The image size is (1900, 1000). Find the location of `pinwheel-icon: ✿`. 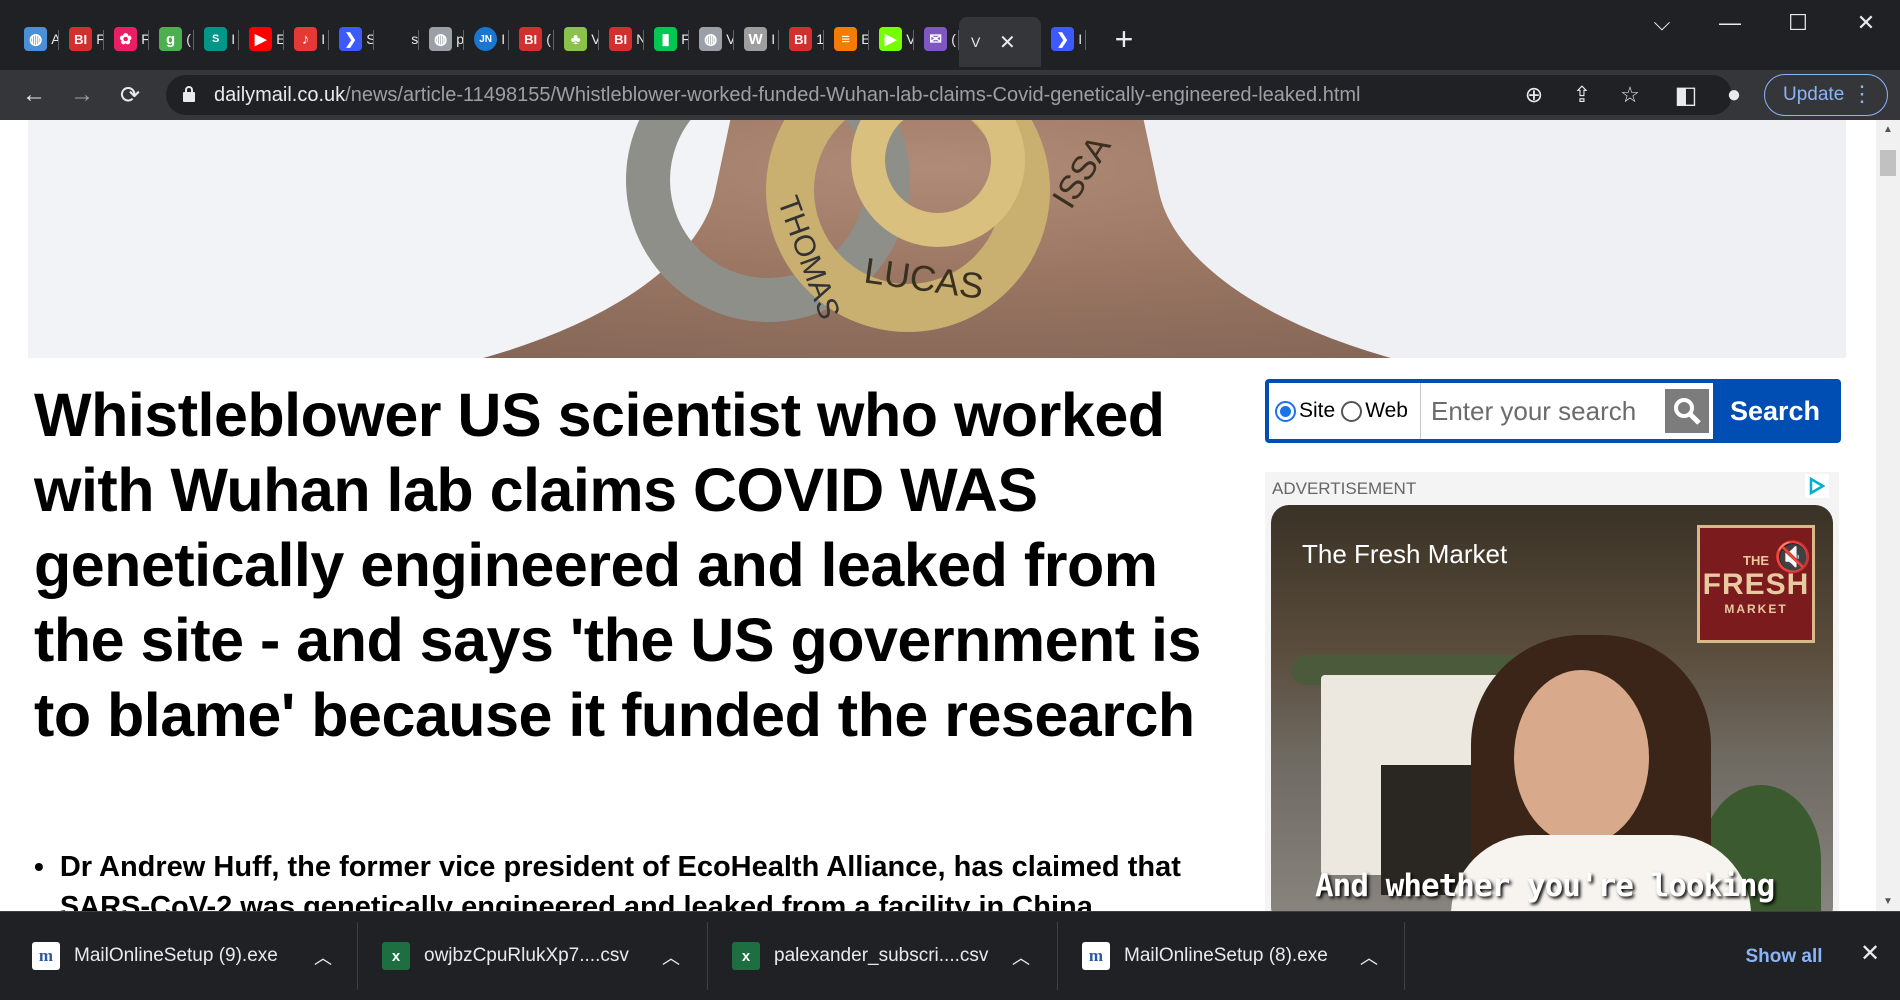

pinwheel-icon: ✿ is located at coordinates (126, 39).